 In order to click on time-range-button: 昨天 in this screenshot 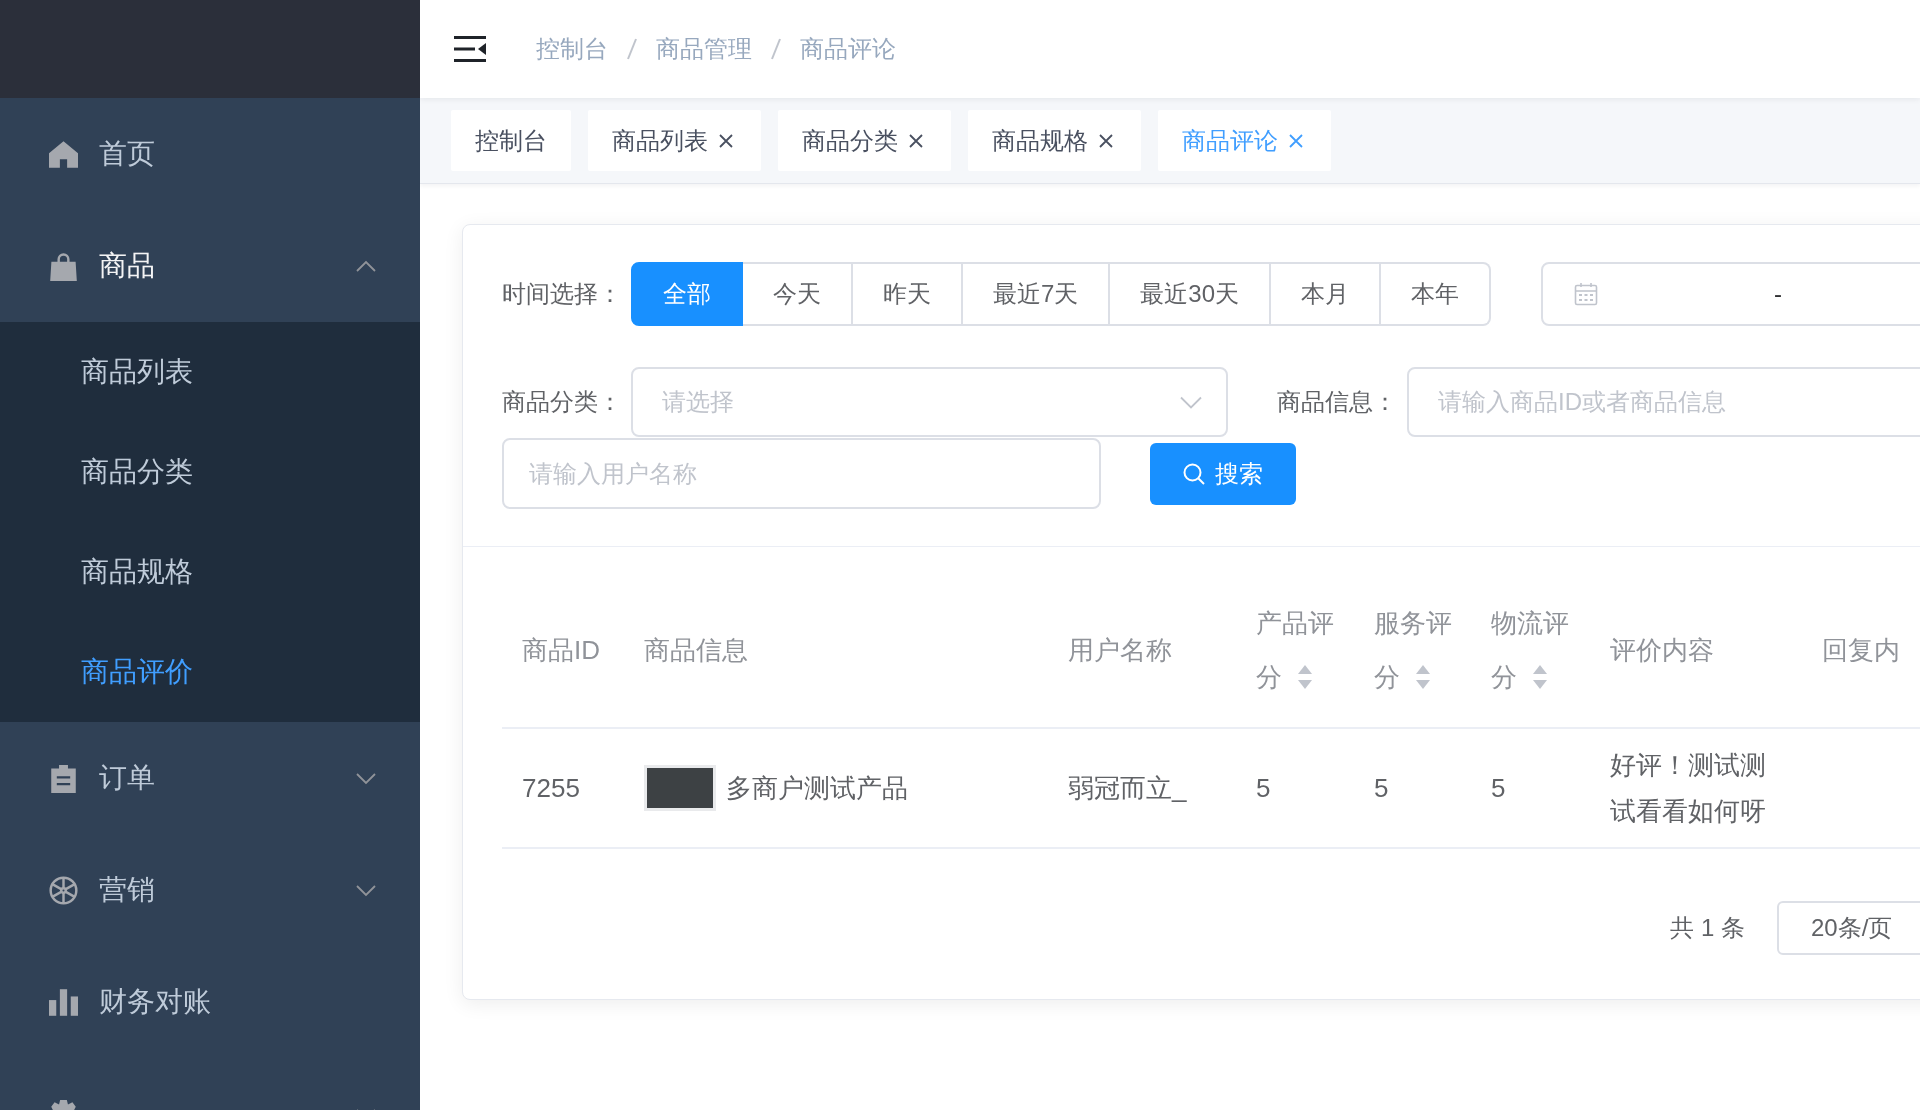, I will do `click(908, 294)`.